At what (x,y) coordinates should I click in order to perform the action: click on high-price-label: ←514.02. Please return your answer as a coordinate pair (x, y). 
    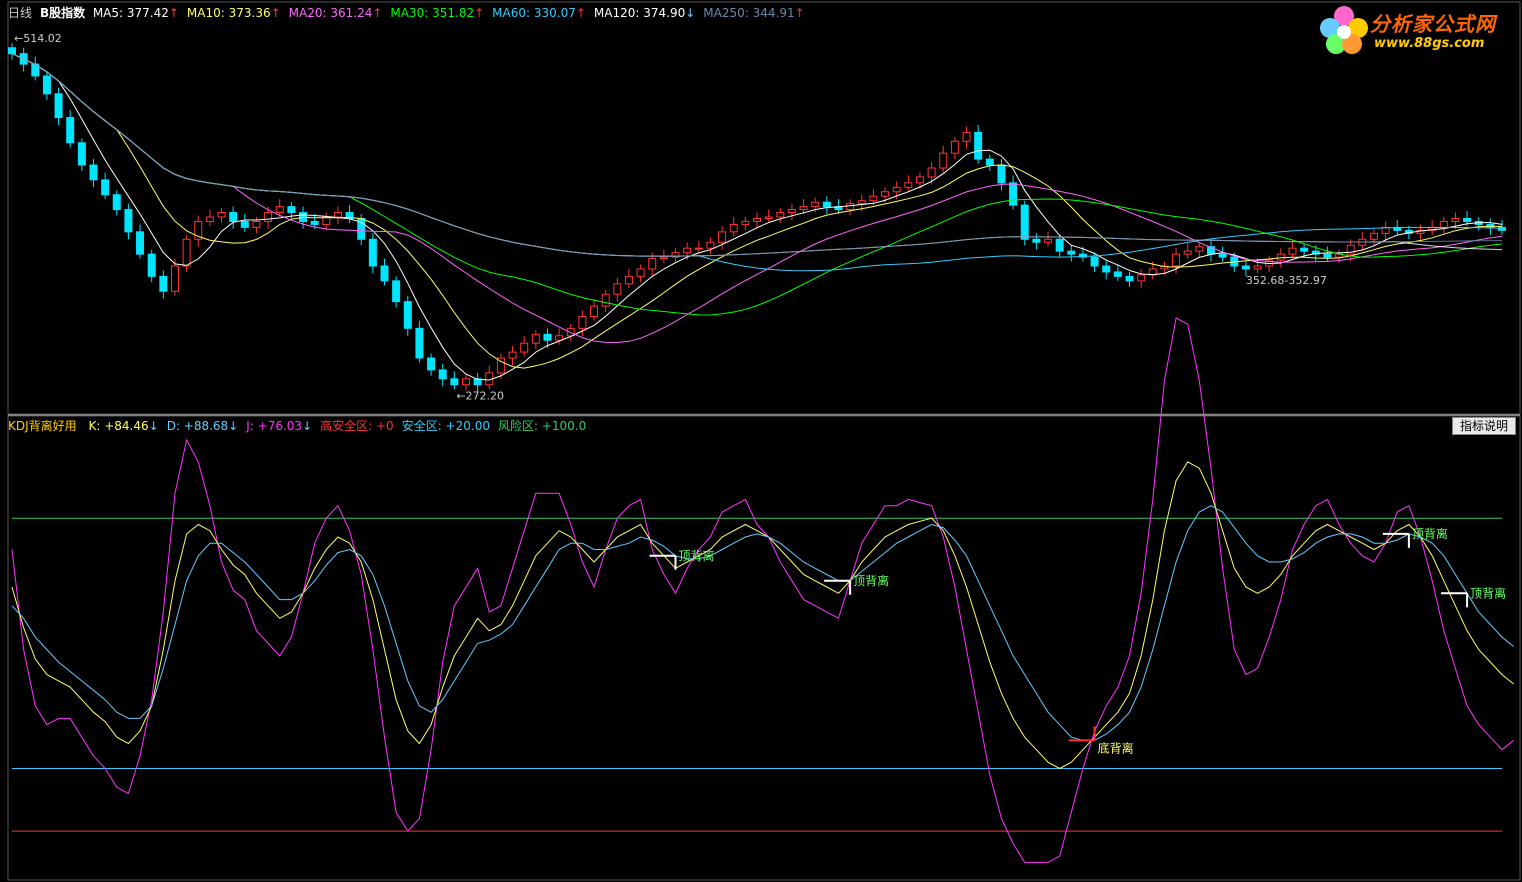
    Looking at the image, I should click on (38, 38).